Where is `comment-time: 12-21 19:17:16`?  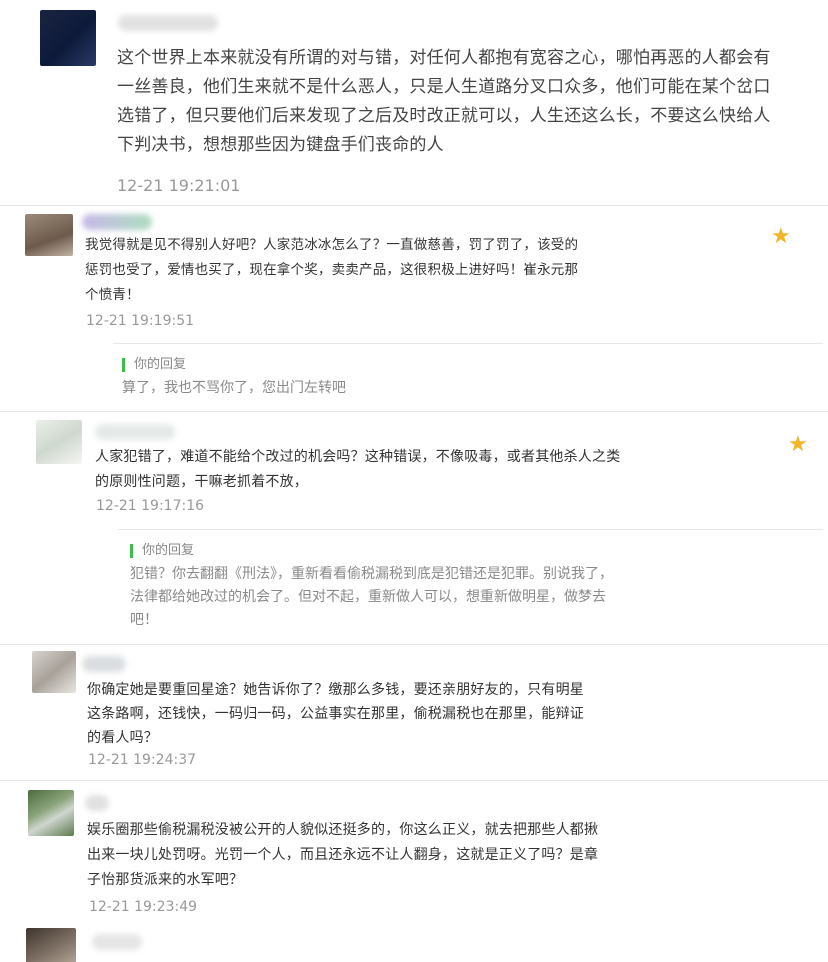
comment-time: 12-21 19:17:16 is located at coordinates (150, 506).